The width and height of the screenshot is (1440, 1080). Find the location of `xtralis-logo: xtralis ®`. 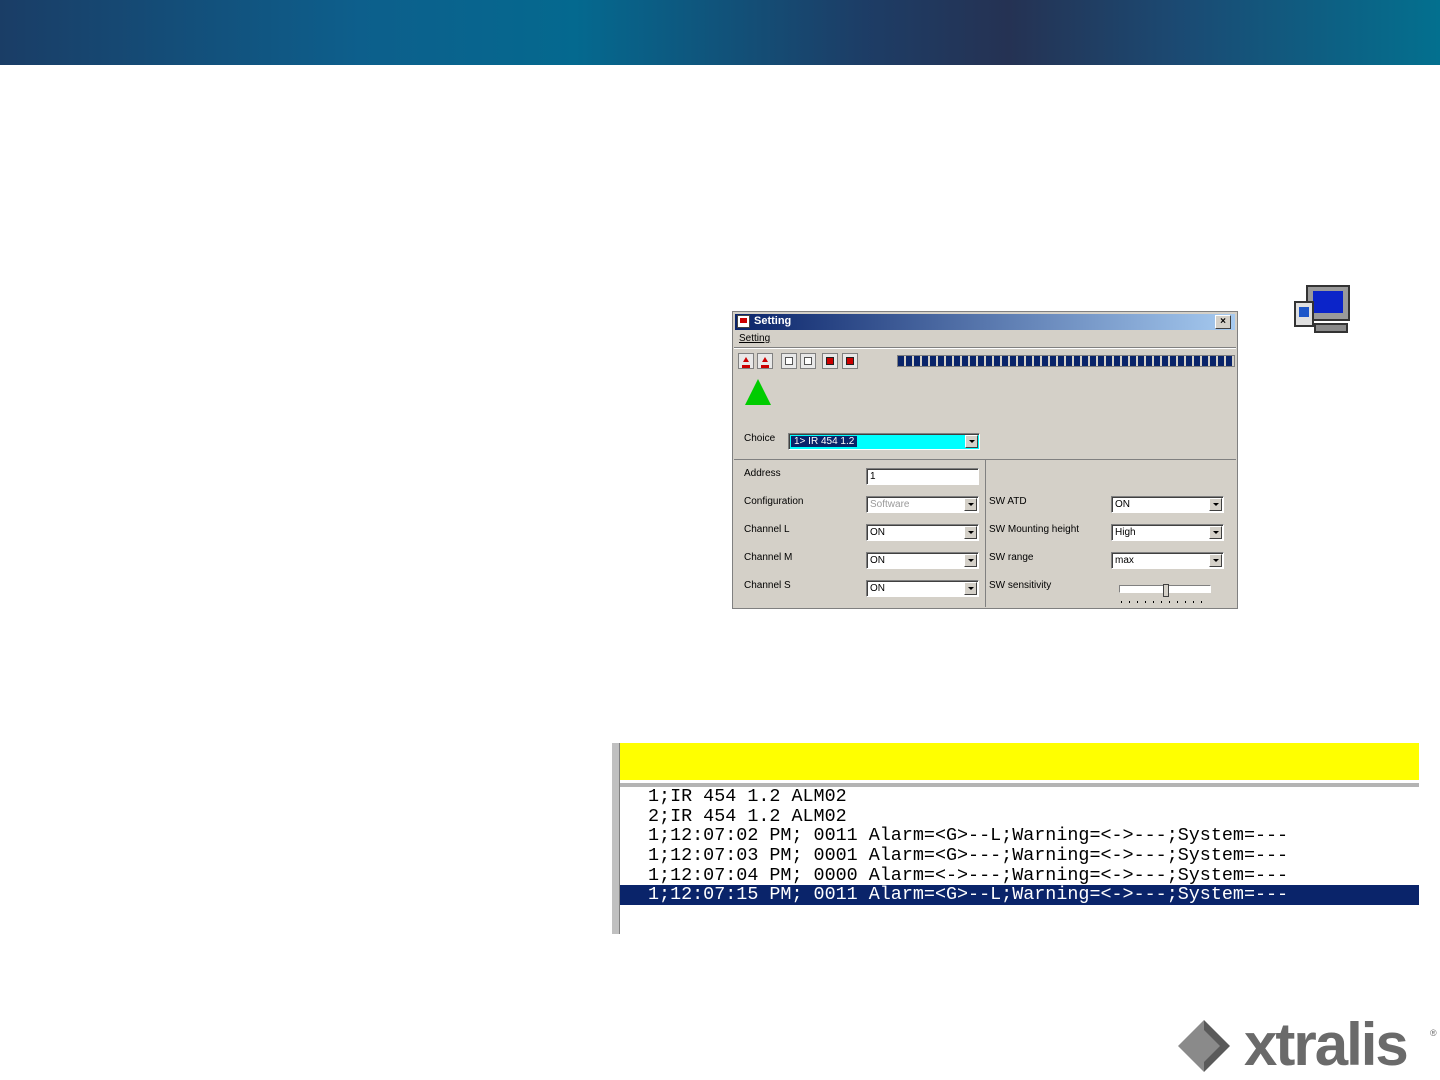

xtralis-logo: xtralis ® is located at coordinates (1306, 1044).